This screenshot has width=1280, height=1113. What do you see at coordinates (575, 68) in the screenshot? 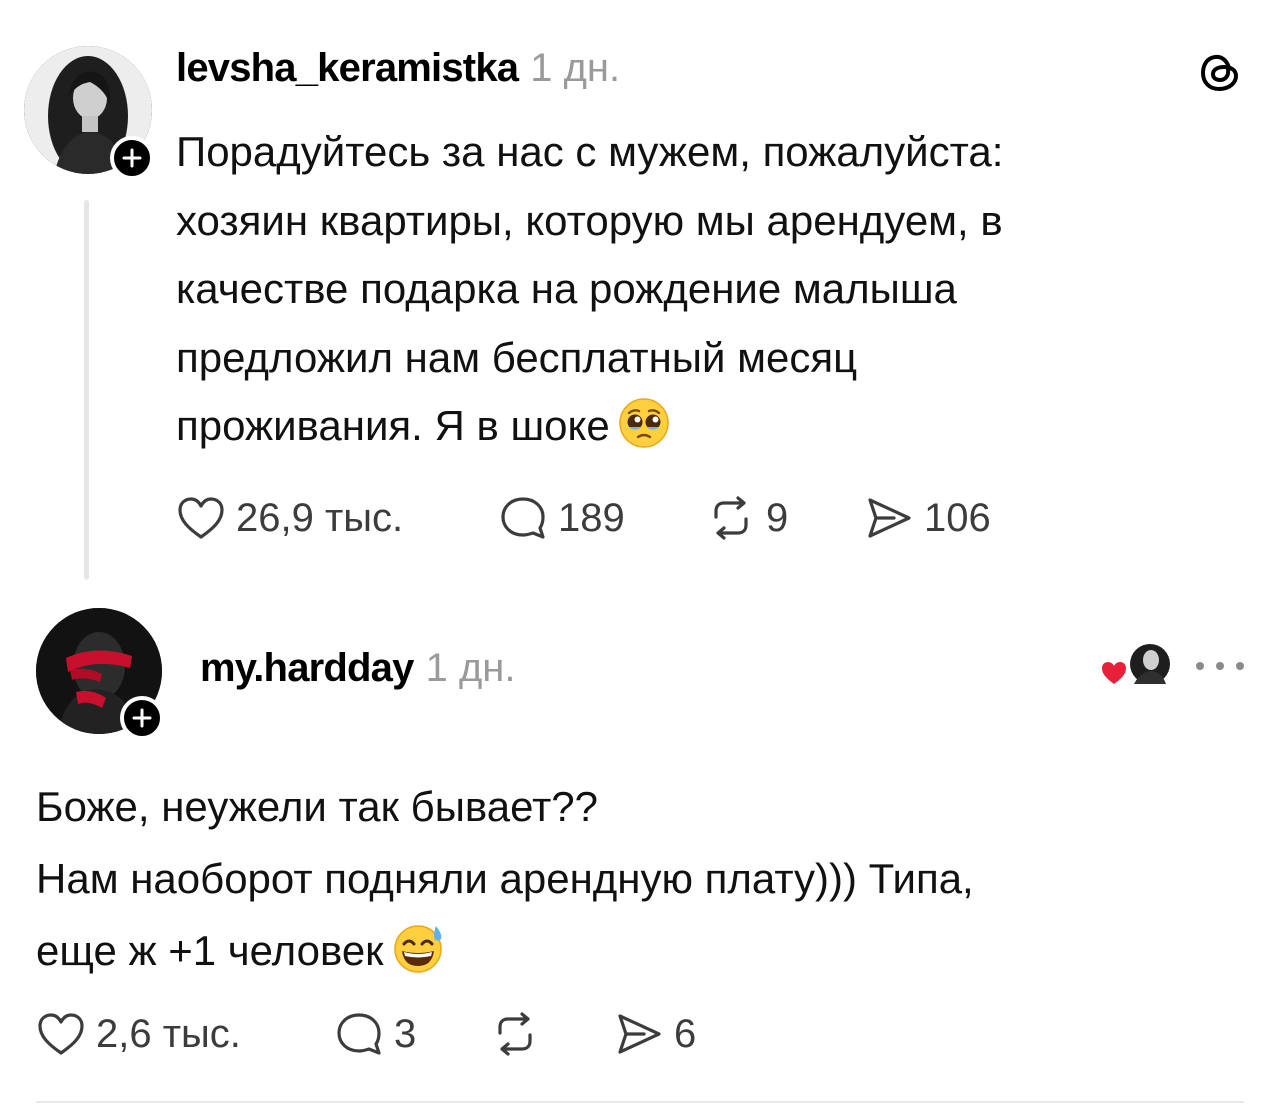
I see `post-timestamp: 1 дн.` at bounding box center [575, 68].